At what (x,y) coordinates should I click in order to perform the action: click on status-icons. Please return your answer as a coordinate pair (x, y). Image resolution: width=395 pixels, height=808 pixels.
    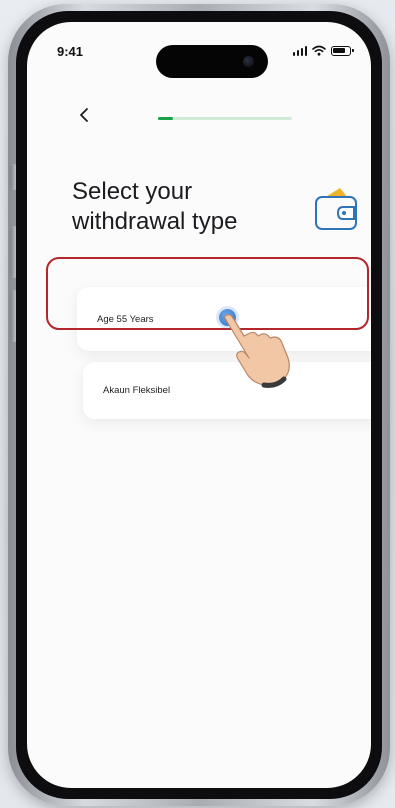
    Looking at the image, I should click on (323, 50).